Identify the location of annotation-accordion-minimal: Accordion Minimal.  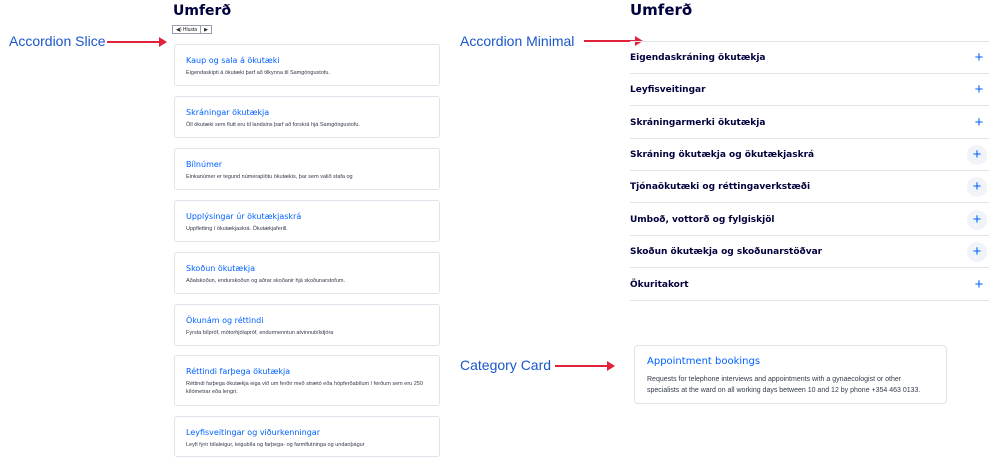
(517, 41).